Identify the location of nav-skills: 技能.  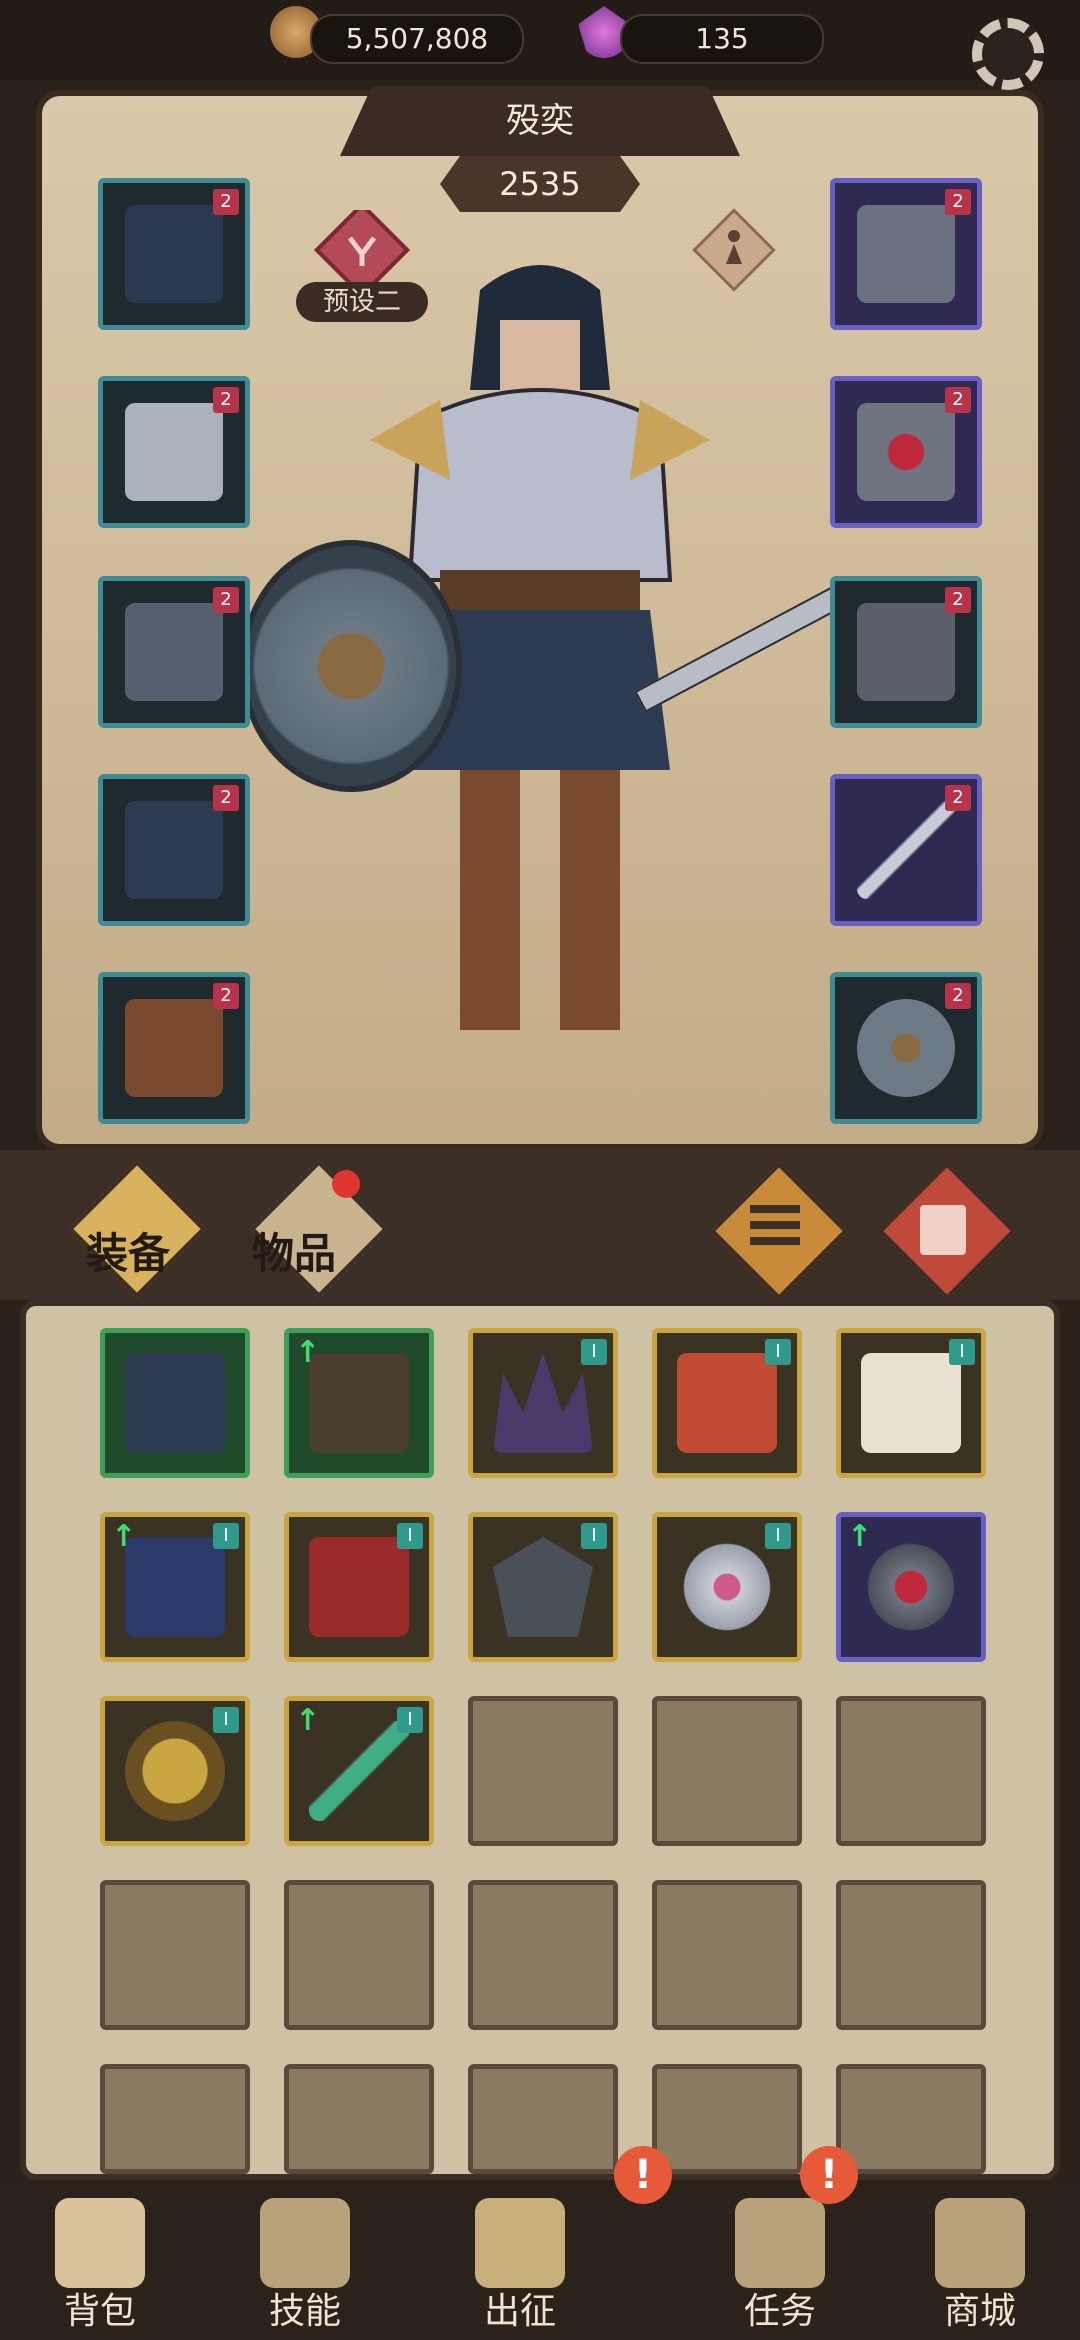
(305, 2260).